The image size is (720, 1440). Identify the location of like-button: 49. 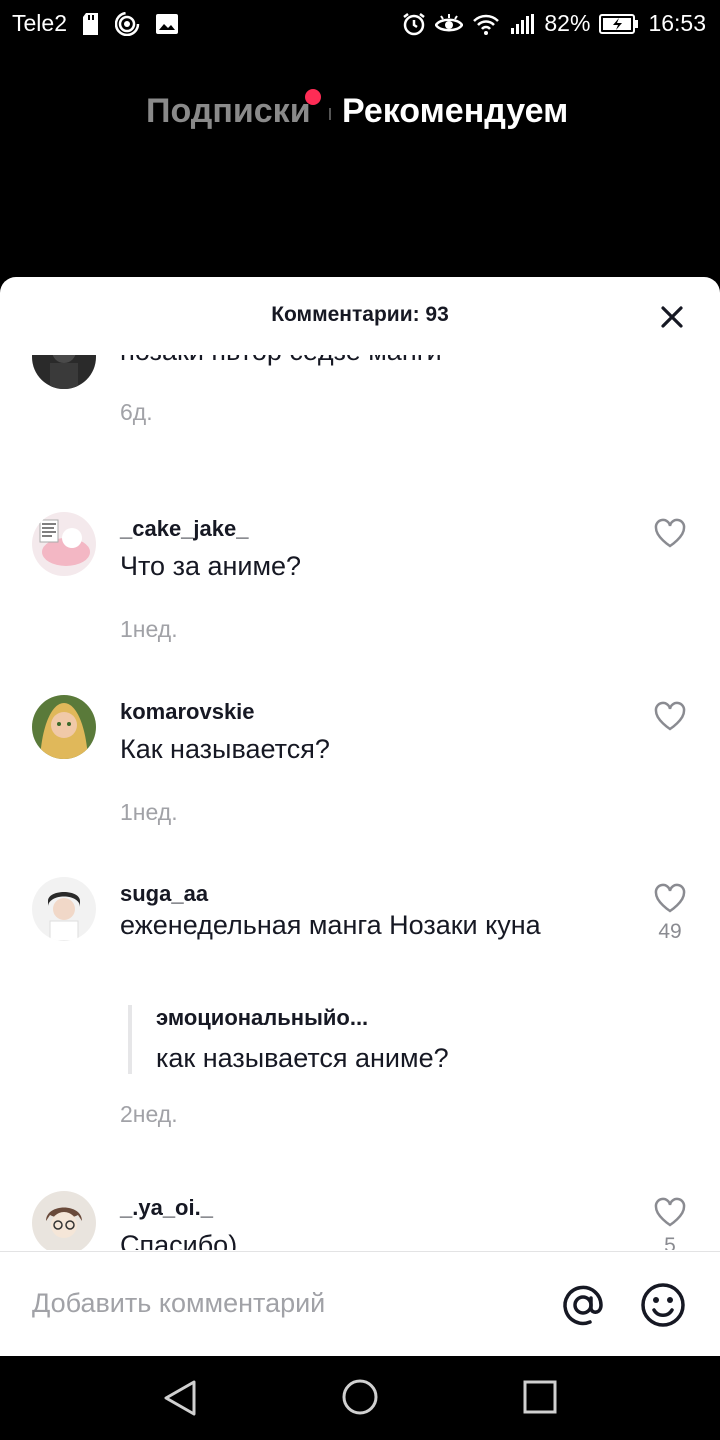
(670, 913).